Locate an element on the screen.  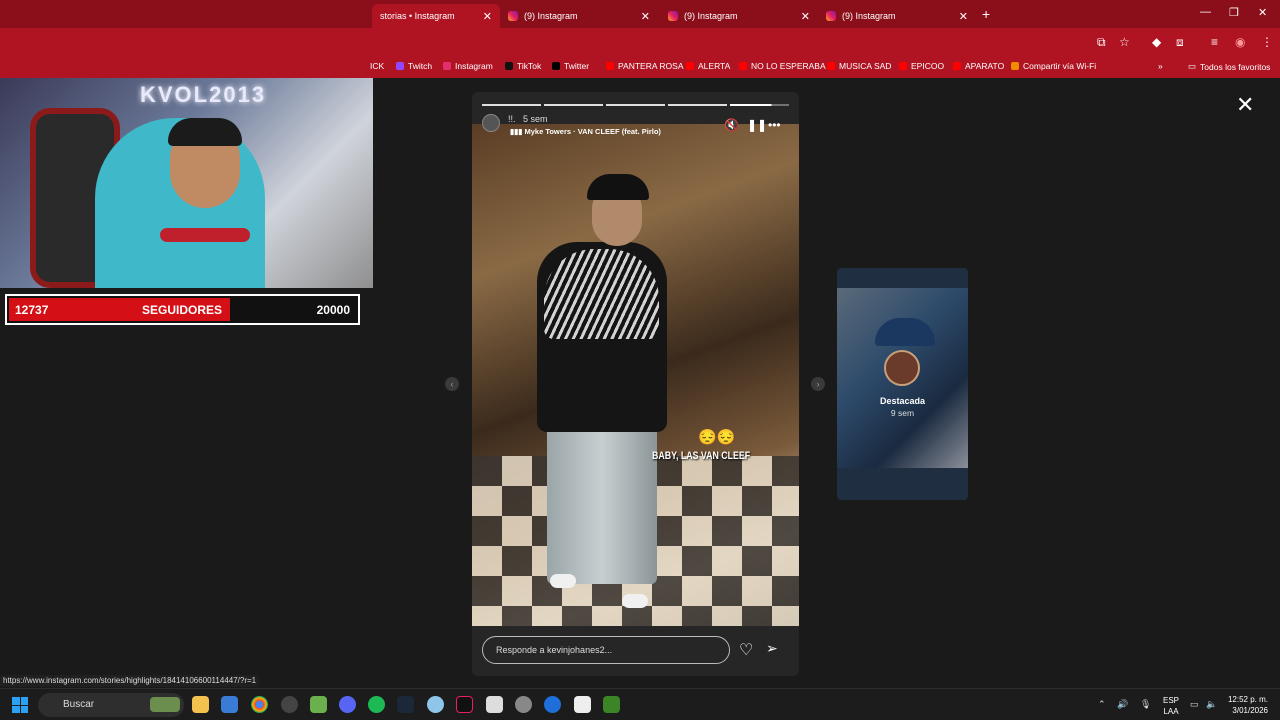
bookmark-musica-sad: MUSICA SAD is located at coordinates (859, 66).